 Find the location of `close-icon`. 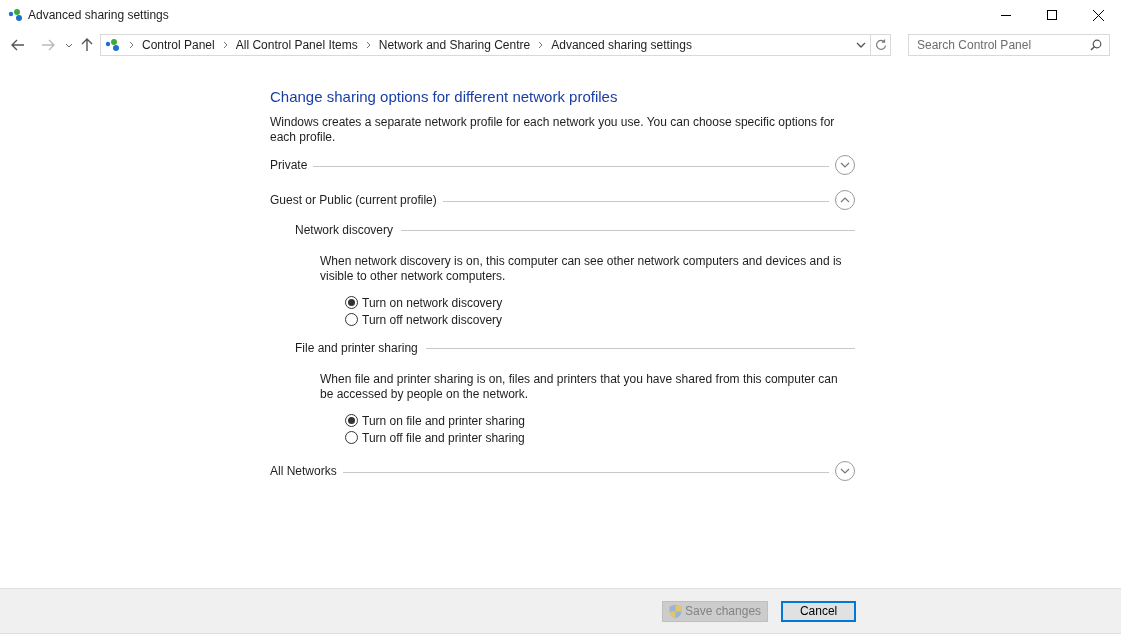

close-icon is located at coordinates (1098, 15).